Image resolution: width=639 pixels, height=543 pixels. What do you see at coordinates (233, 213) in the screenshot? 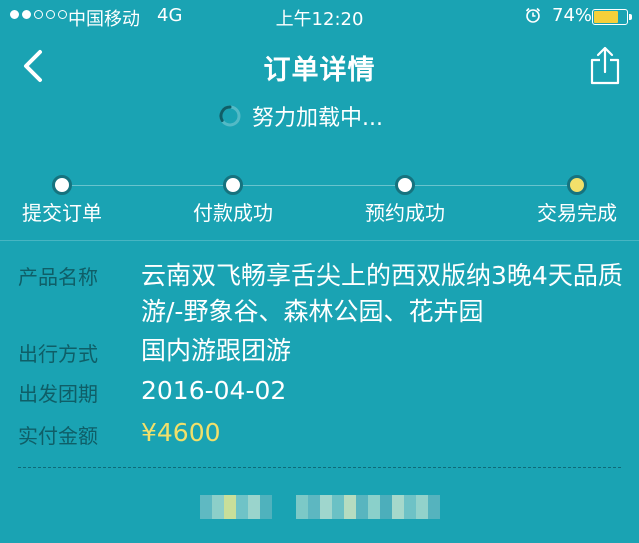
I see `step-label: 付款成功` at bounding box center [233, 213].